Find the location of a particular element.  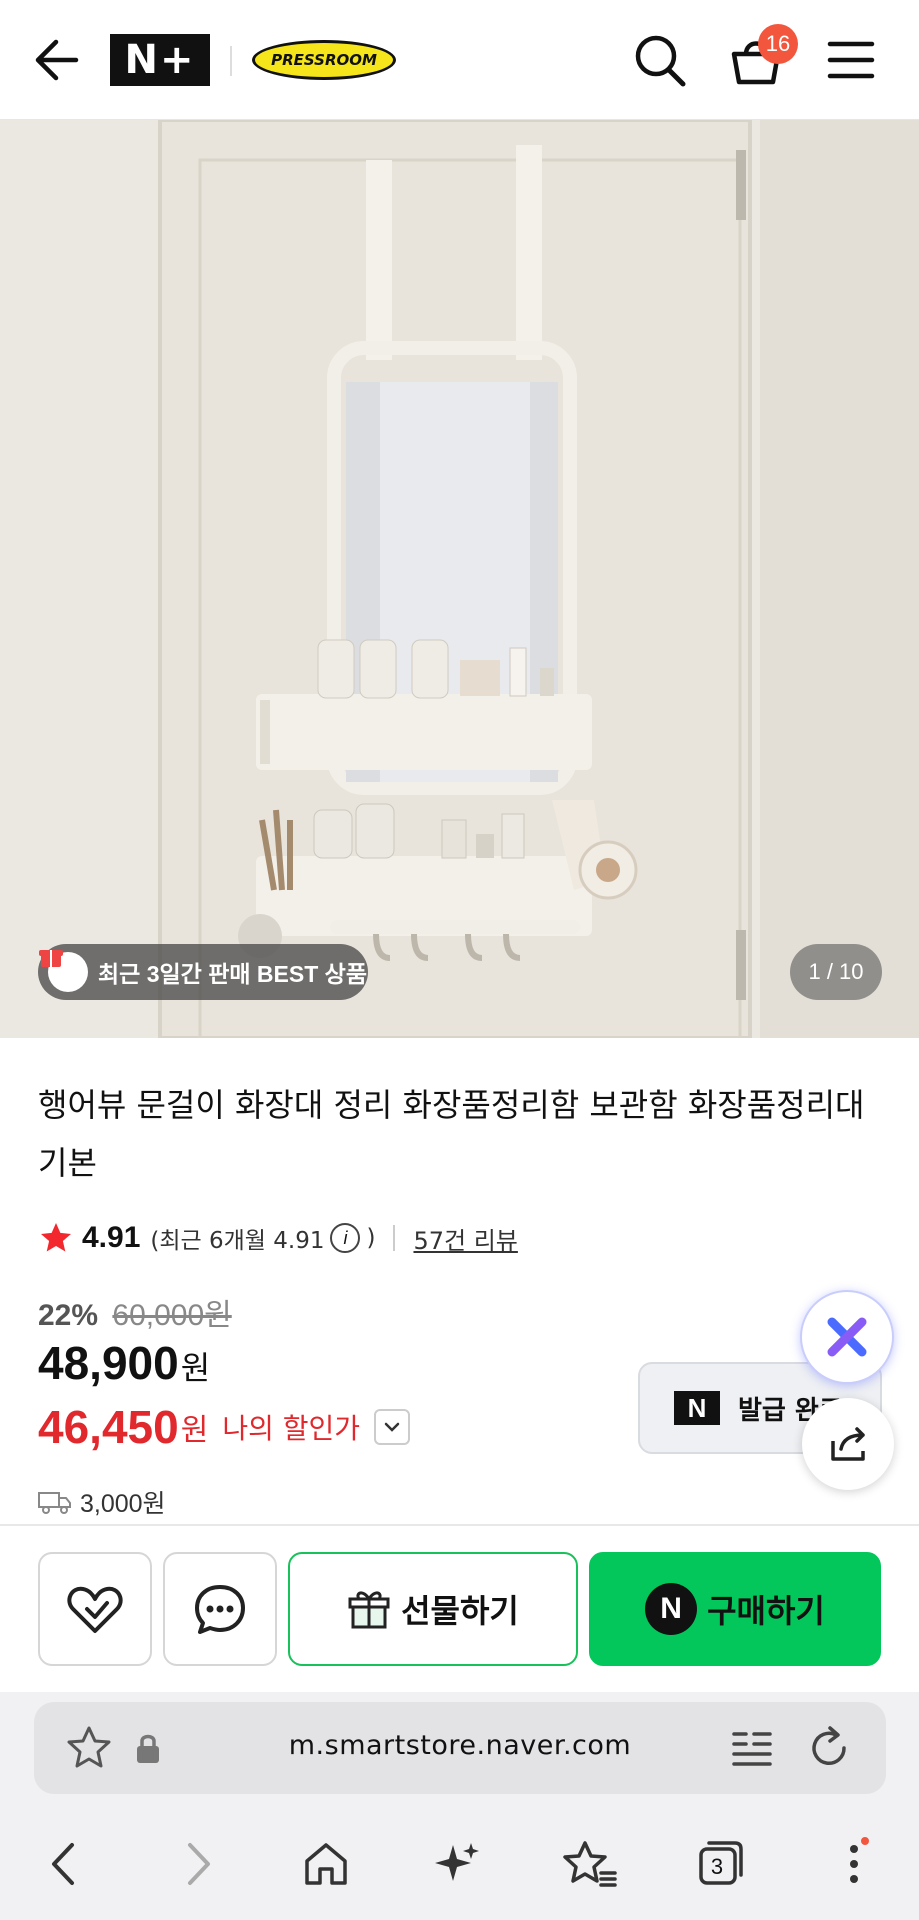

tab-count: 3 is located at coordinates (717, 1866).